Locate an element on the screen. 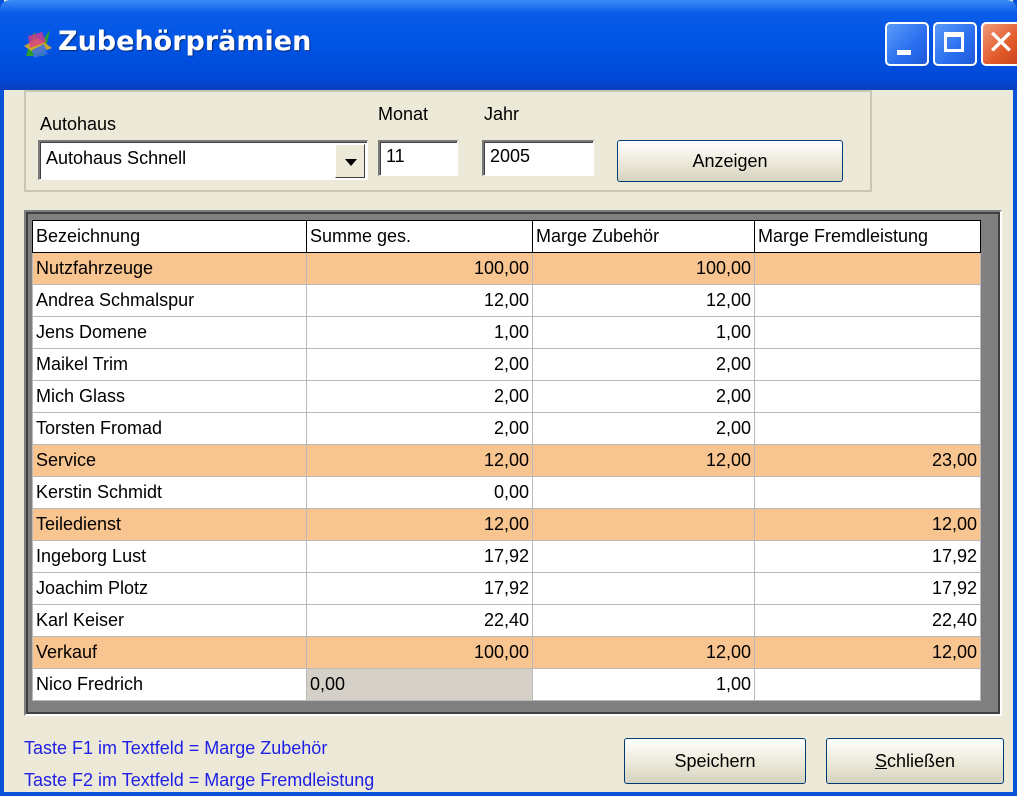  cell-bezeichnung: Kerstin Schmidt is located at coordinates (169, 492).